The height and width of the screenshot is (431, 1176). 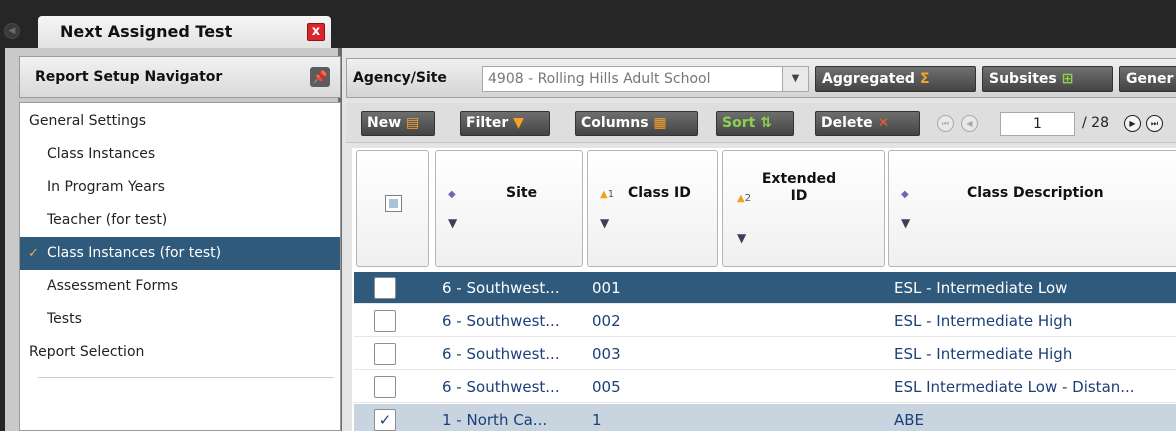 What do you see at coordinates (615, 123) in the screenshot?
I see `columns-label: Columns` at bounding box center [615, 123].